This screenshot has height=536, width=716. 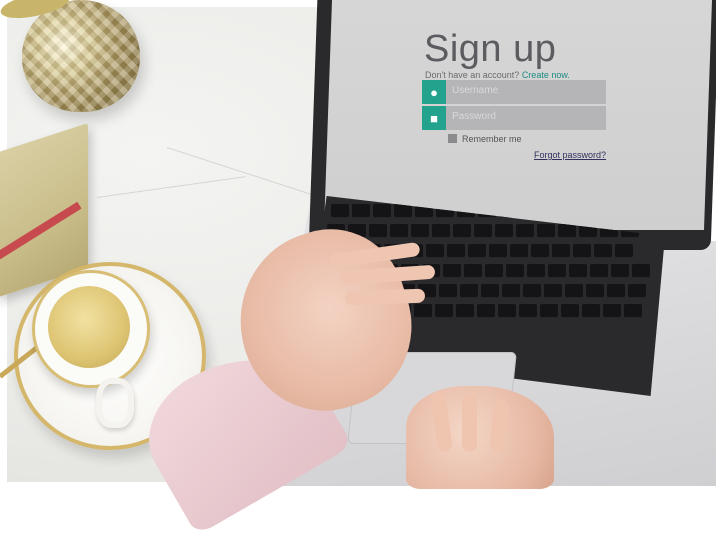 What do you see at coordinates (171, 187) in the screenshot?
I see `marble-vein` at bounding box center [171, 187].